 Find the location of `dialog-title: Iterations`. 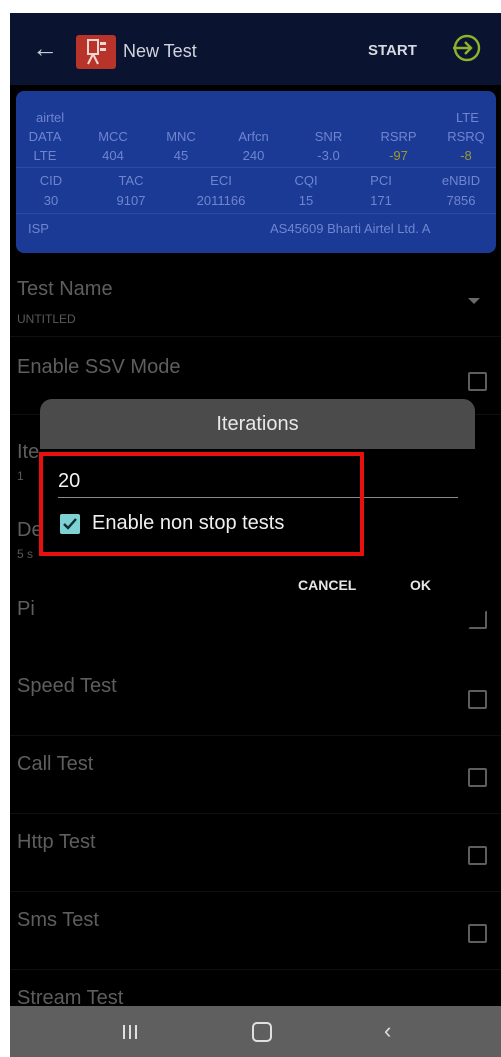

dialog-title: Iterations is located at coordinates (257, 424).